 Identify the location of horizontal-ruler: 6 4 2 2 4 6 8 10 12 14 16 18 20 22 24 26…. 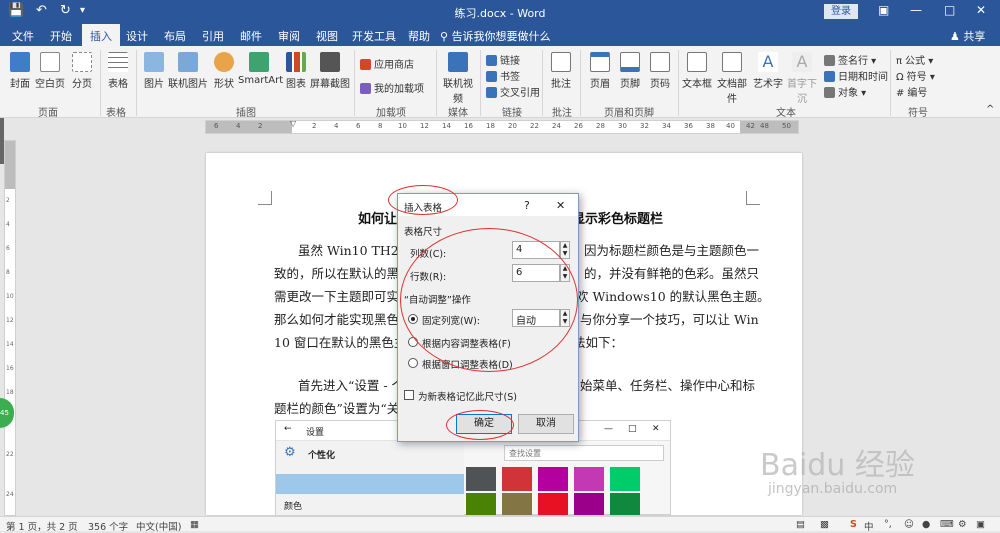
(502, 126).